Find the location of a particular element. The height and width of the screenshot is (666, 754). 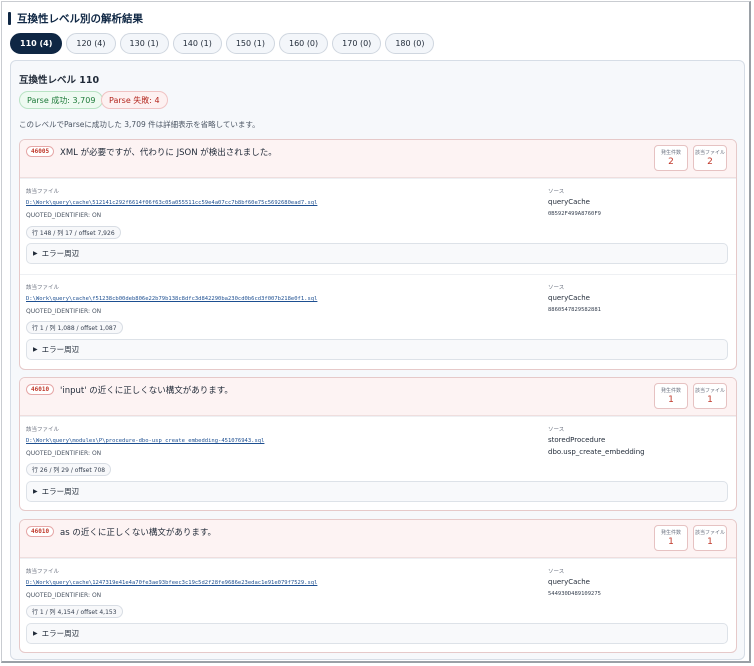

title-accent-bar is located at coordinates (9, 18).